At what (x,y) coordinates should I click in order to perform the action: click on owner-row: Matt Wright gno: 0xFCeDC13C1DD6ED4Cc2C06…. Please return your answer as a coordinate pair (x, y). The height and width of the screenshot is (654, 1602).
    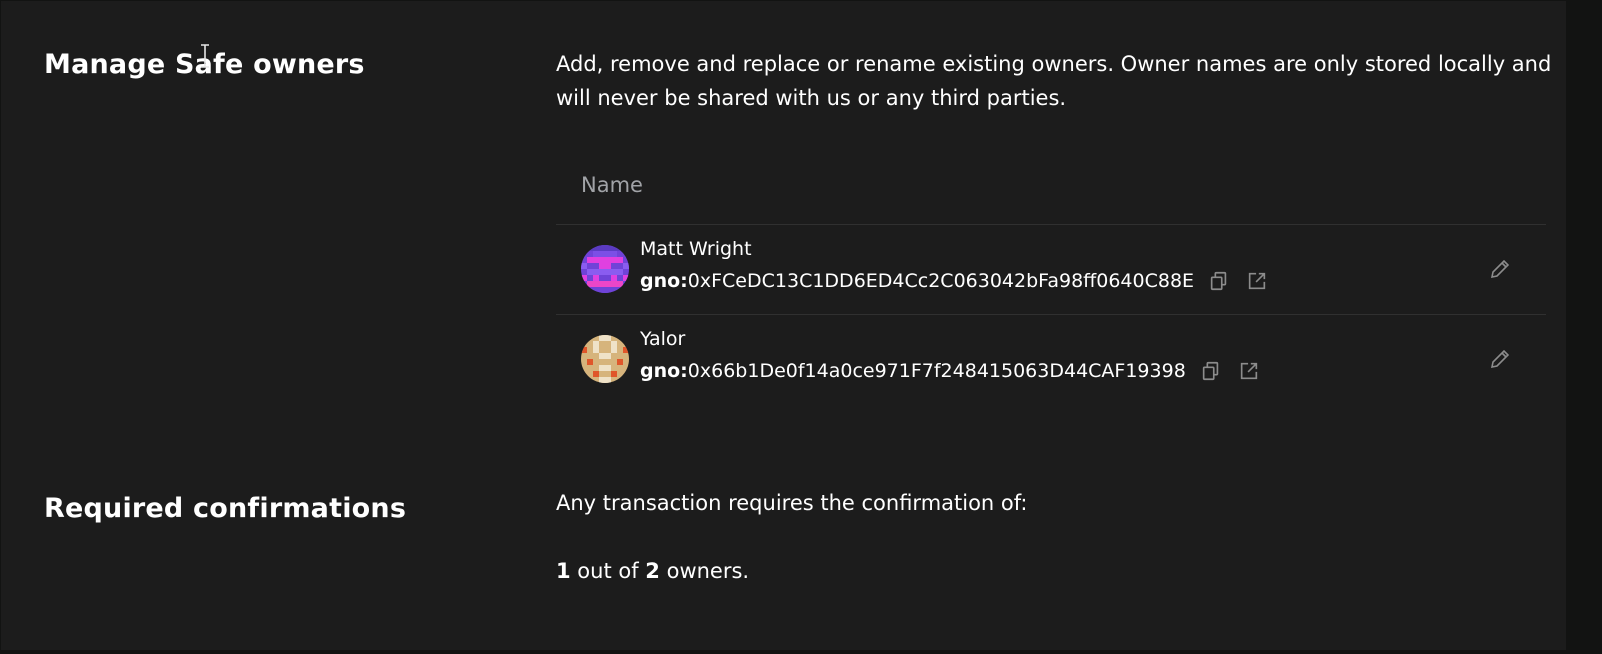
    Looking at the image, I should click on (1051, 269).